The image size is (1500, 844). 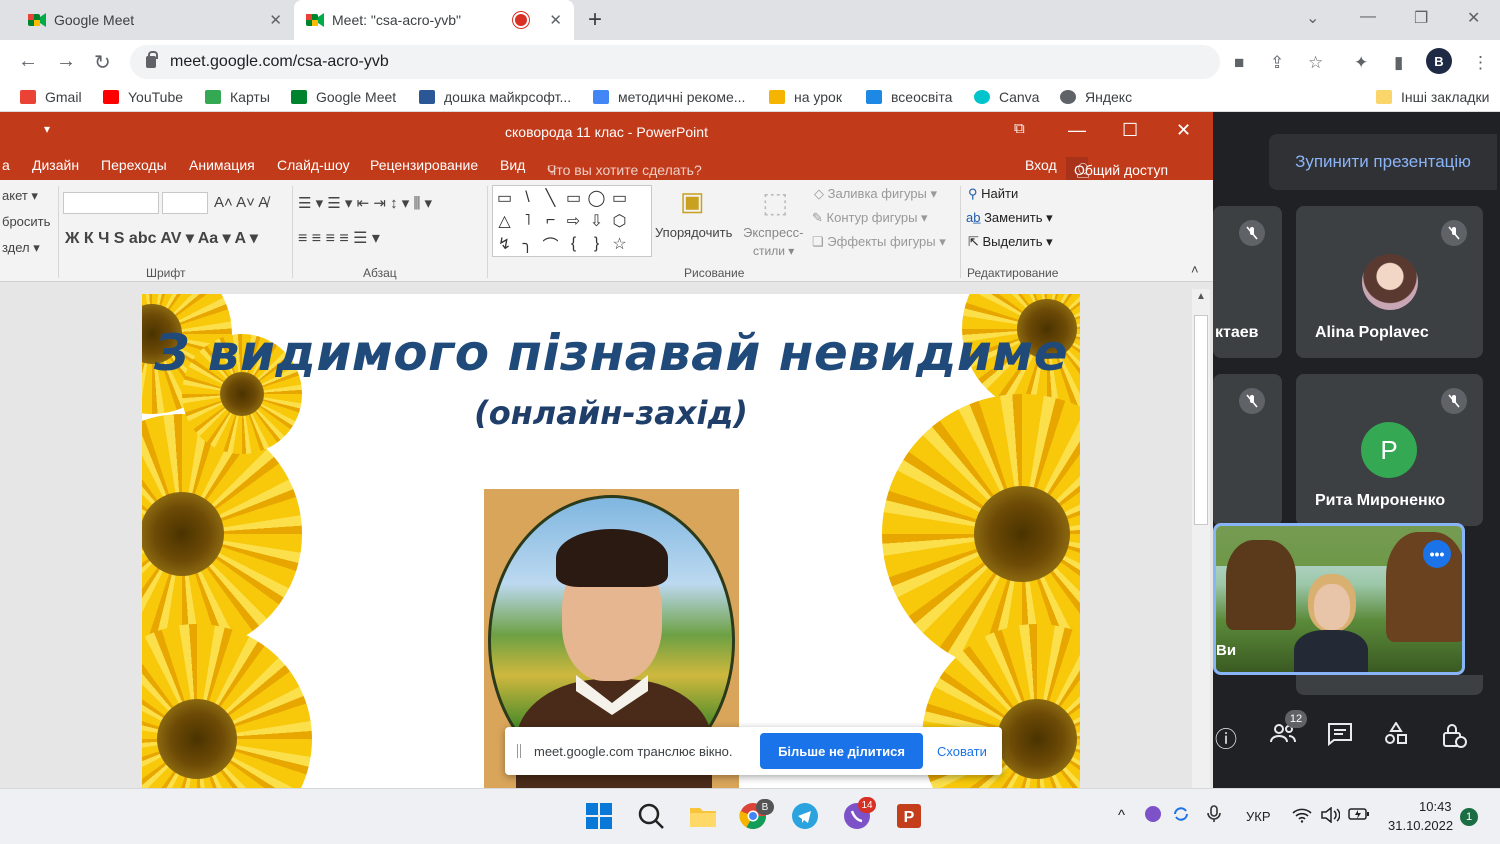 I want to click on tab-animations: Анимация, so click(x=222, y=165).